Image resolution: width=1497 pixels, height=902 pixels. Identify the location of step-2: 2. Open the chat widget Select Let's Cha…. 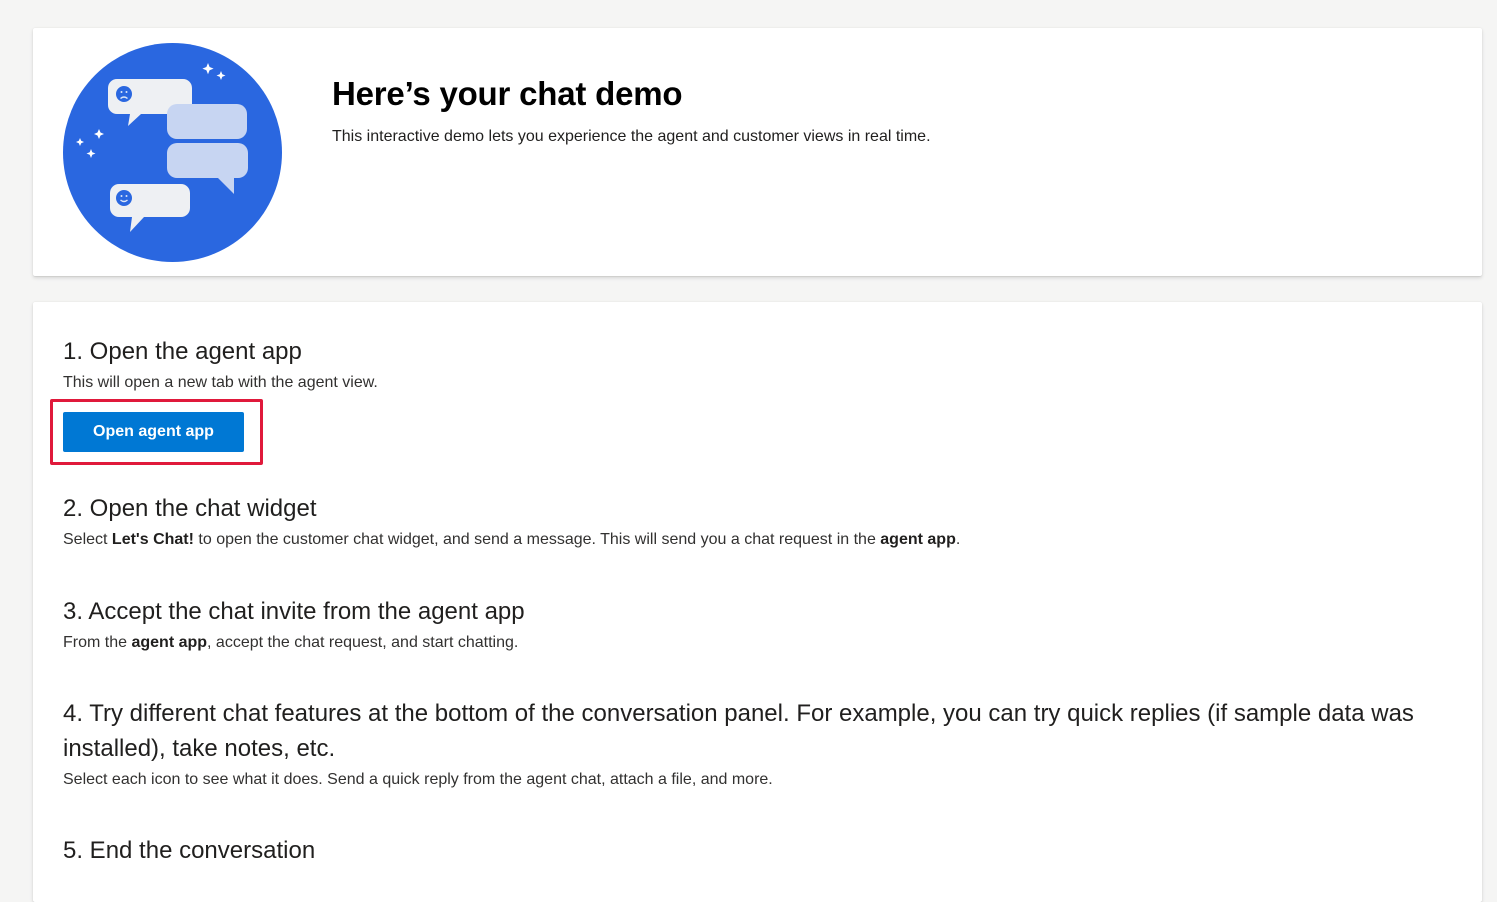
(743, 522).